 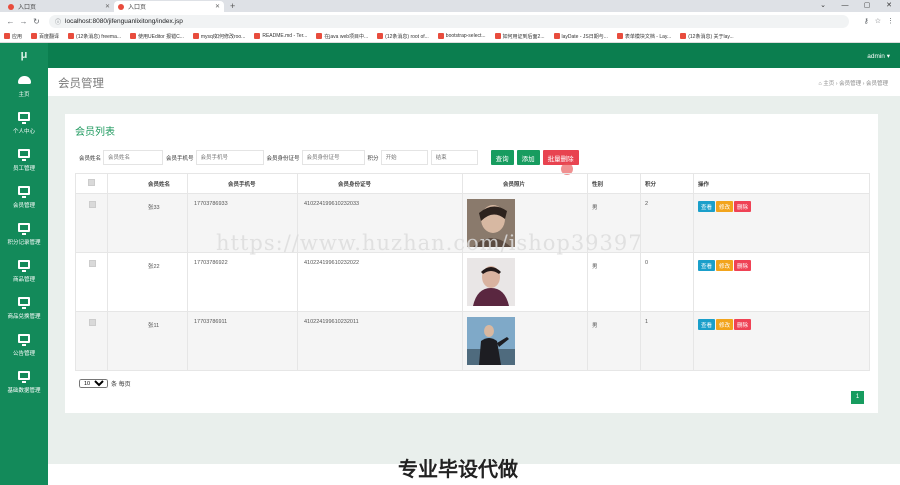 What do you see at coordinates (823, 6) in the screenshot?
I see `profile-icon: ⌄` at bounding box center [823, 6].